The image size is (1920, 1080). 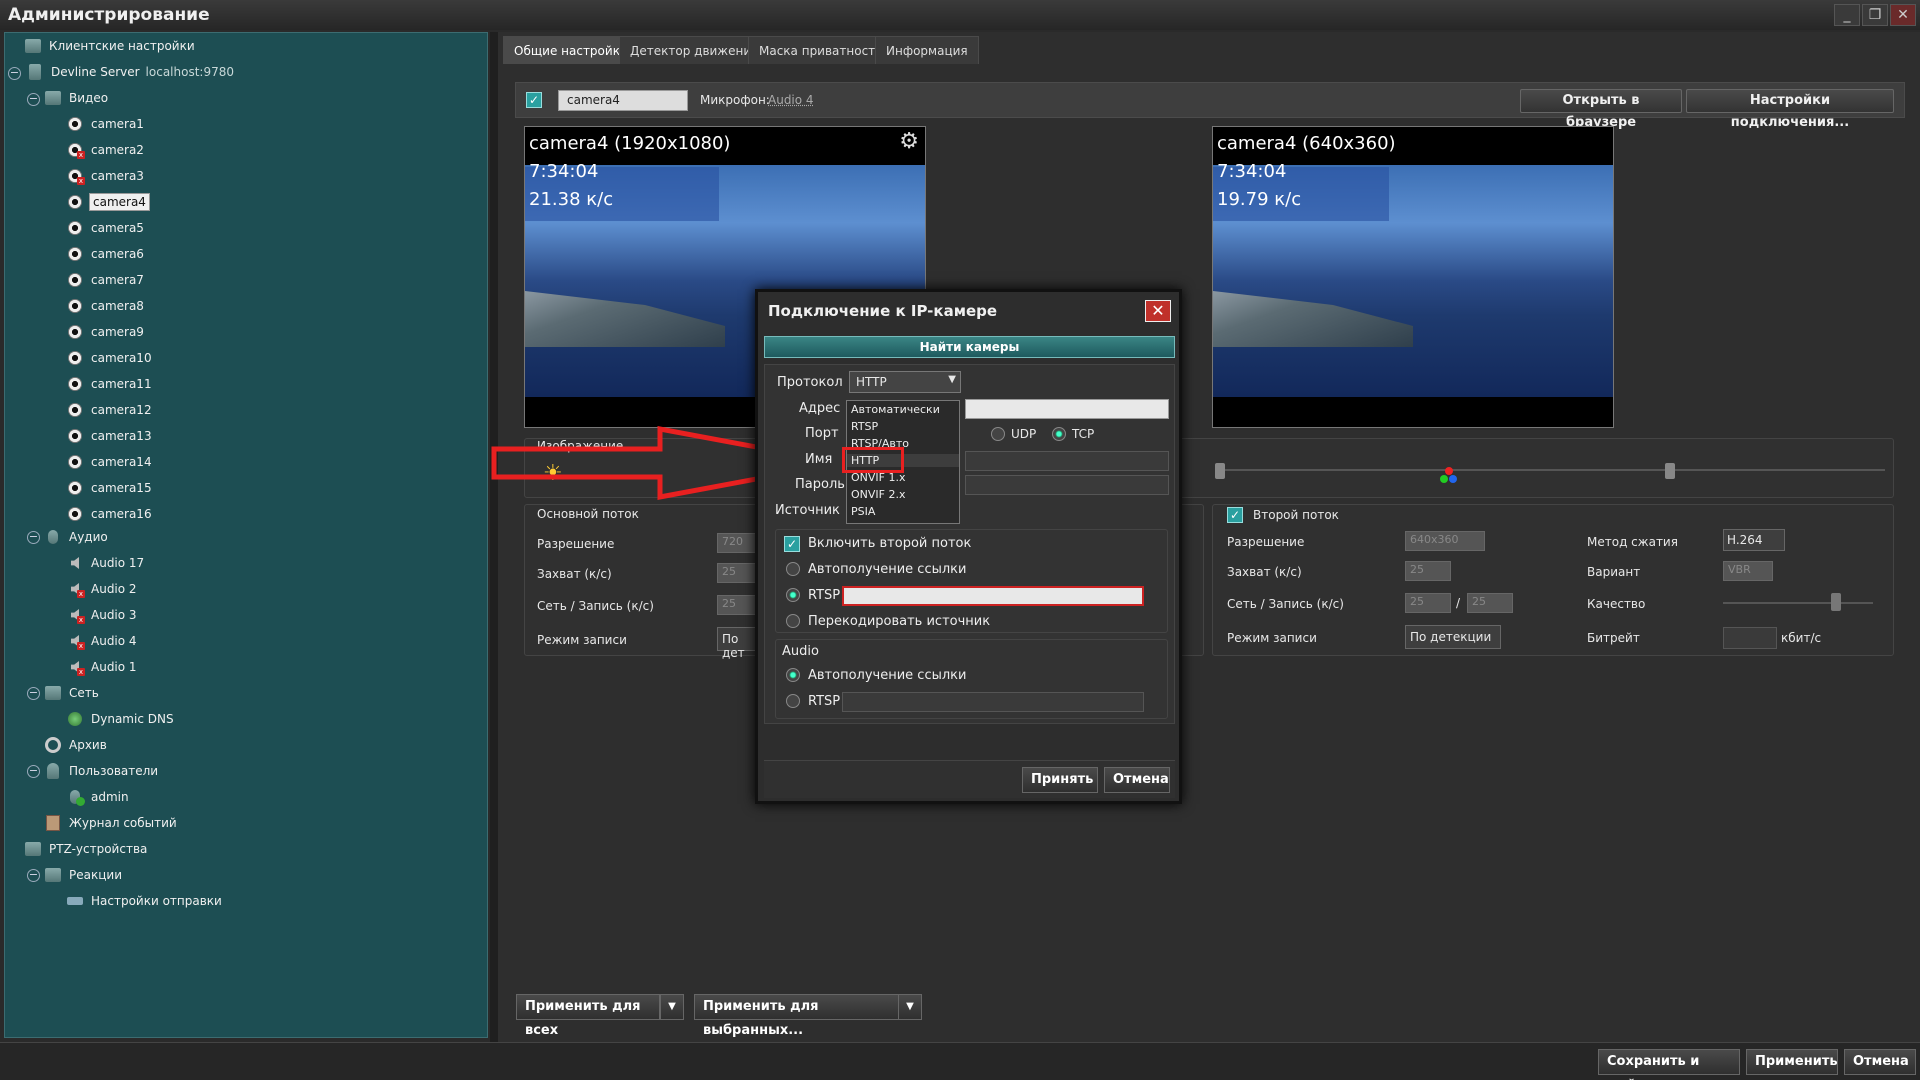 What do you see at coordinates (105, 563) in the screenshot?
I see `tree-item-audio-source: Audio 17` at bounding box center [105, 563].